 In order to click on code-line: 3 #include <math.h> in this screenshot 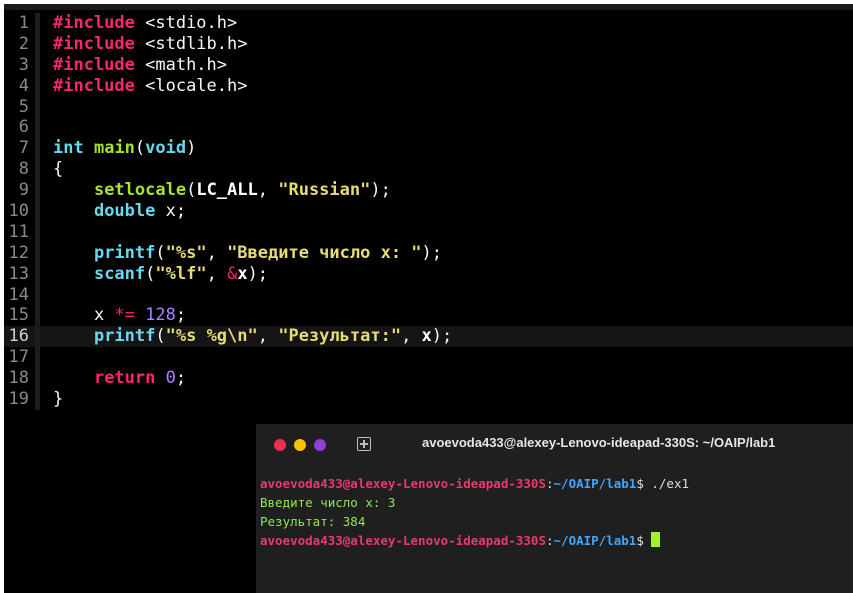, I will do `click(428, 65)`.